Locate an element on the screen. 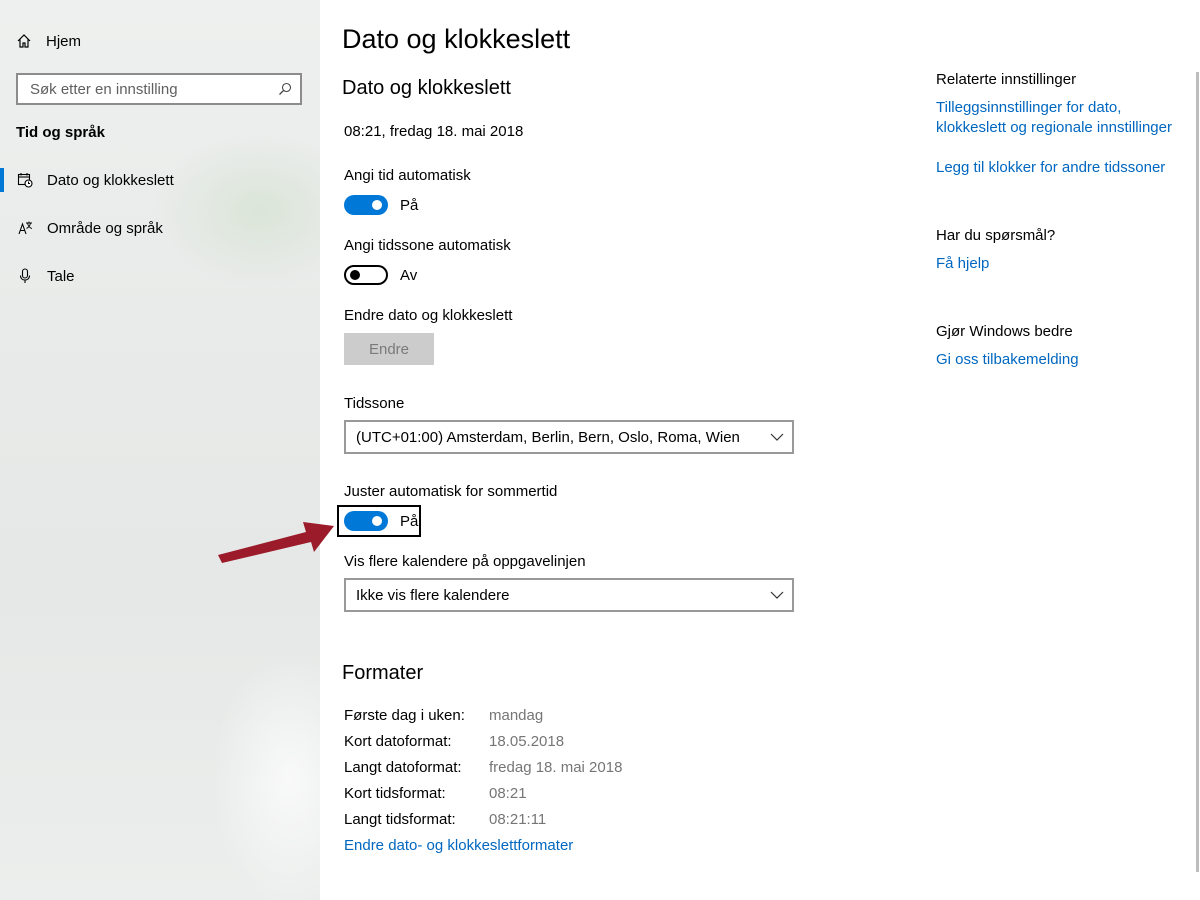  calendar-clock-icon is located at coordinates (25, 180).